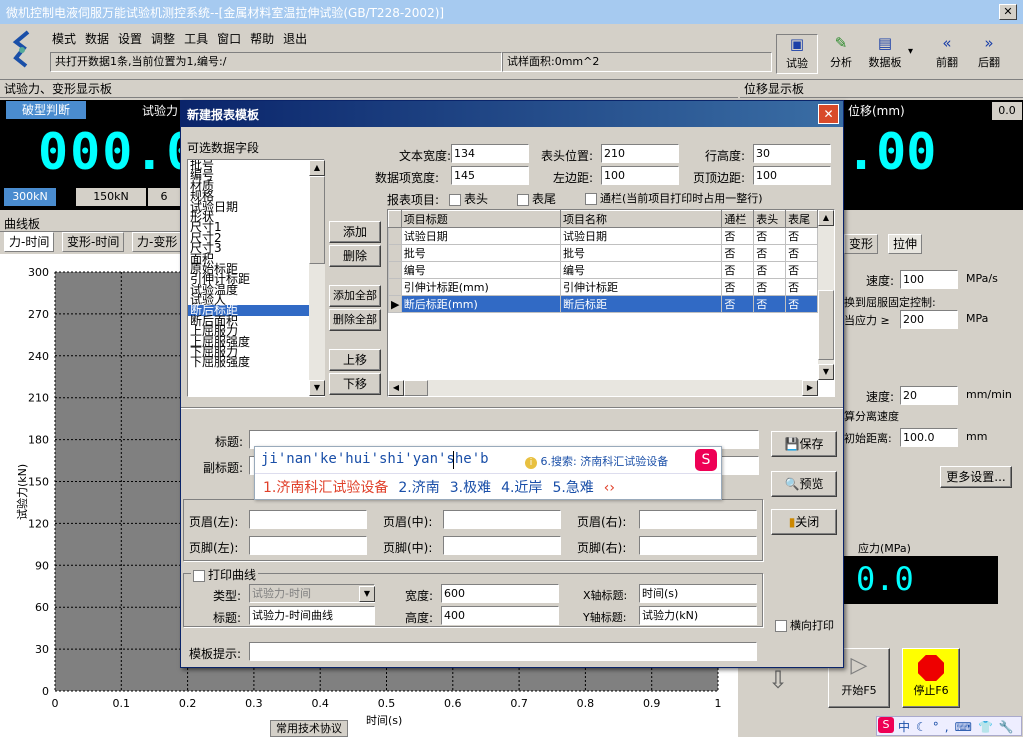 The image size is (1023, 737). What do you see at coordinates (804, 484) in the screenshot?
I see `preview-button: 🔍预览` at bounding box center [804, 484].